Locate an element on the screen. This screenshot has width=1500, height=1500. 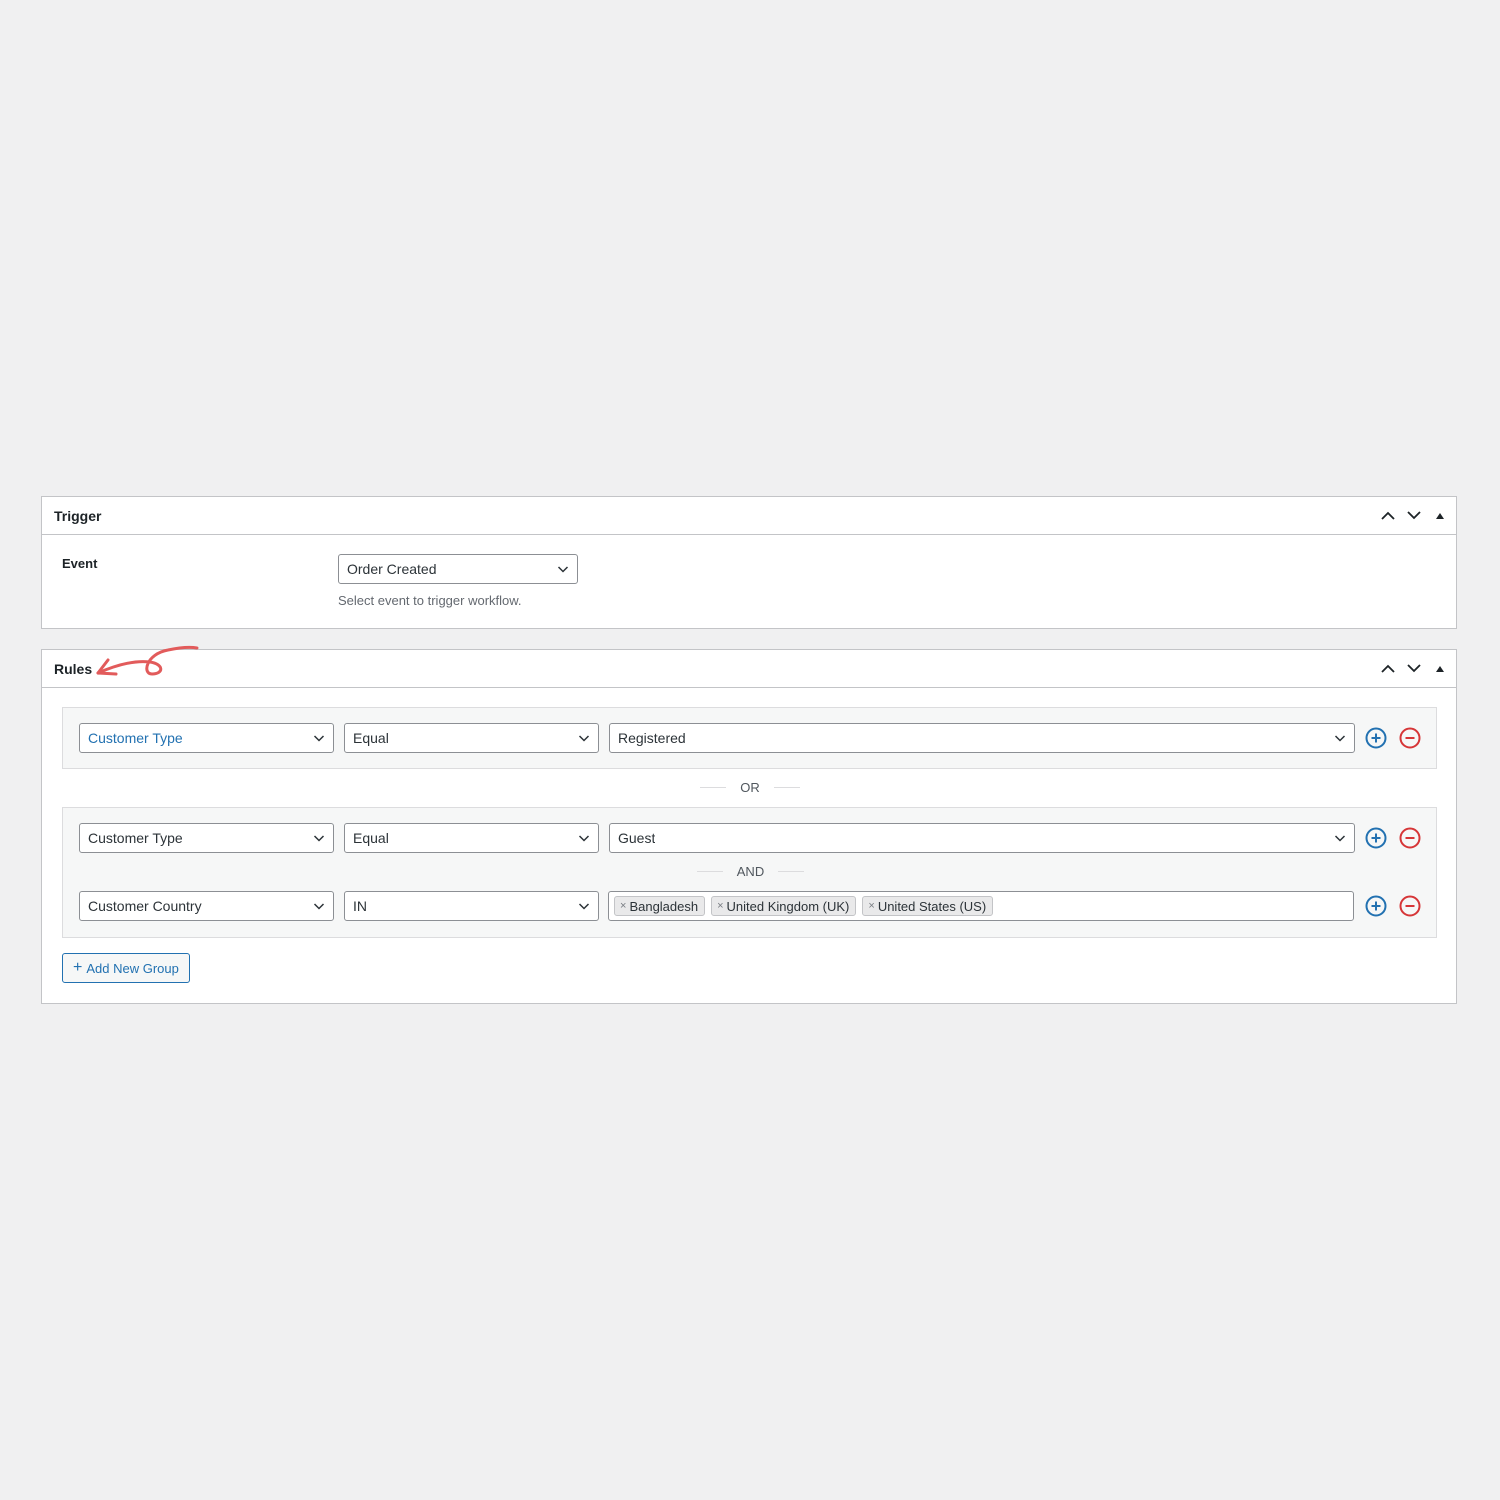
rule-value-value: Guest is located at coordinates (637, 838).